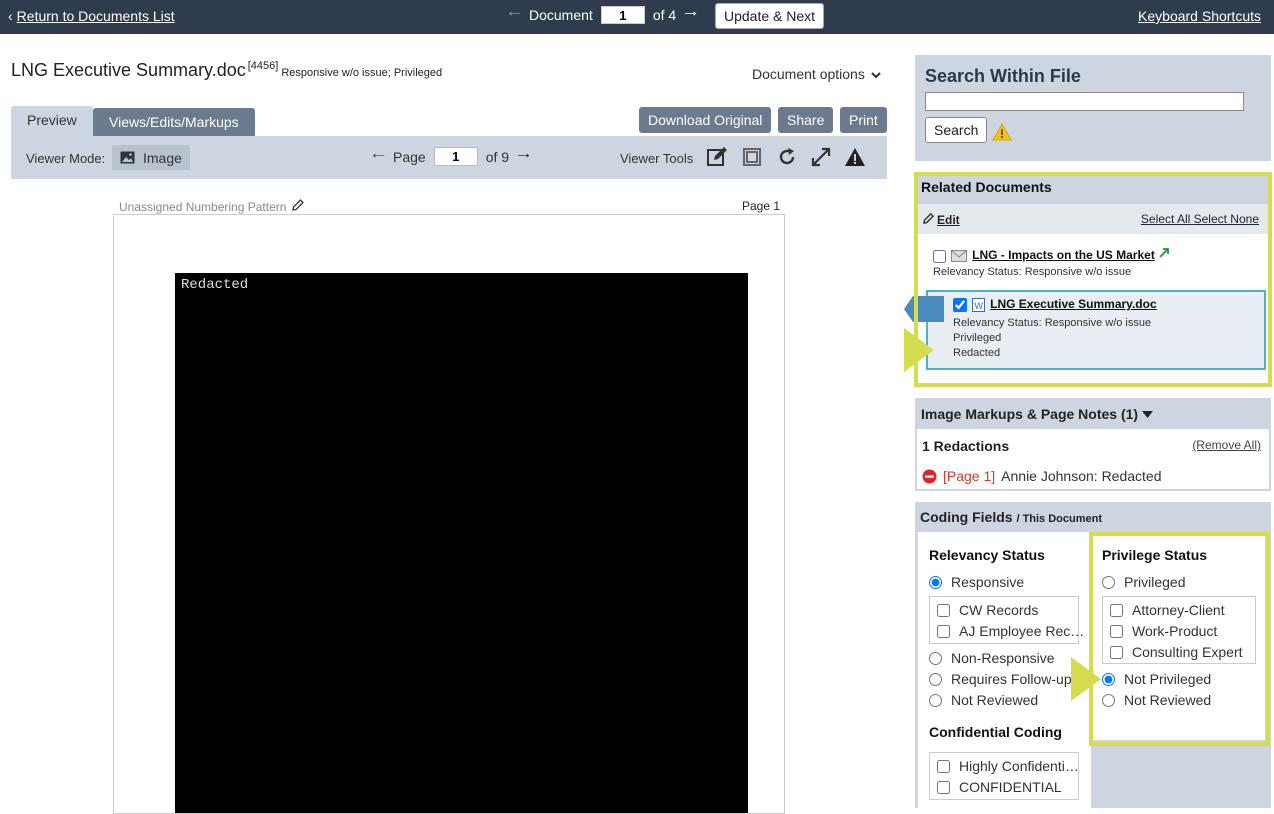 Image resolution: width=1274 pixels, height=814 pixels. I want to click on image-icon, so click(127, 157).